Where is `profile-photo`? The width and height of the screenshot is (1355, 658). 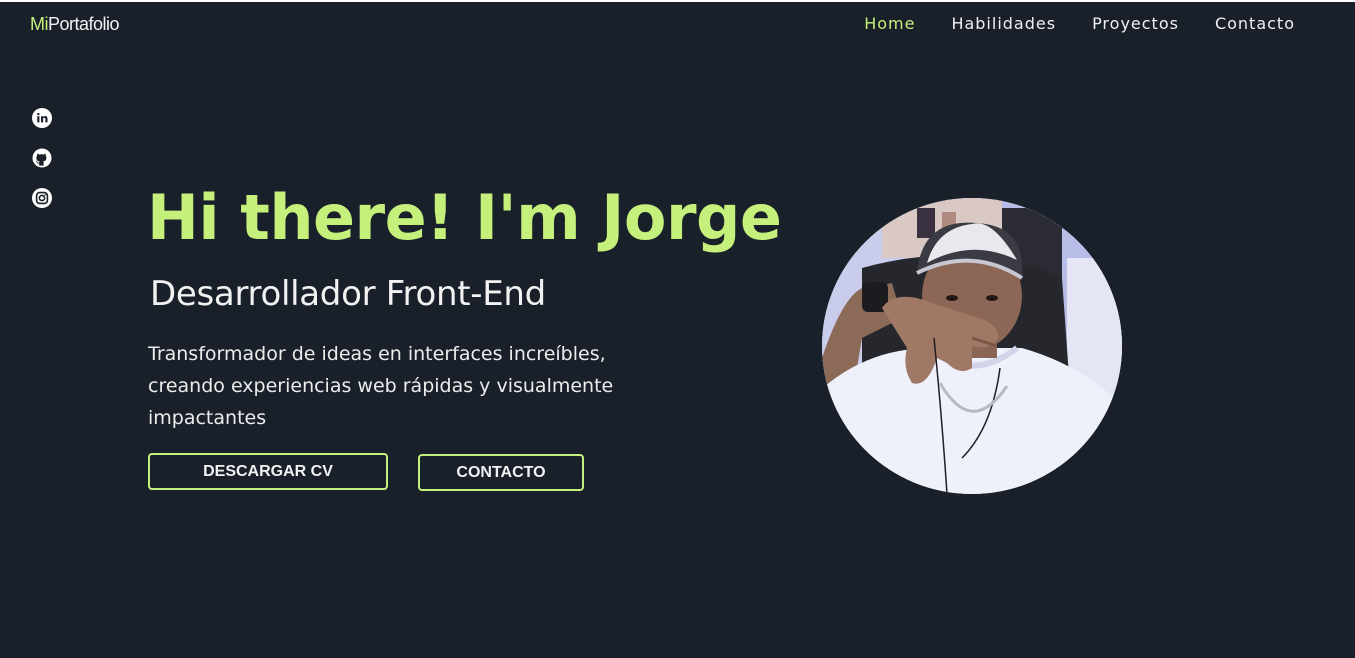
profile-photo is located at coordinates (972, 346).